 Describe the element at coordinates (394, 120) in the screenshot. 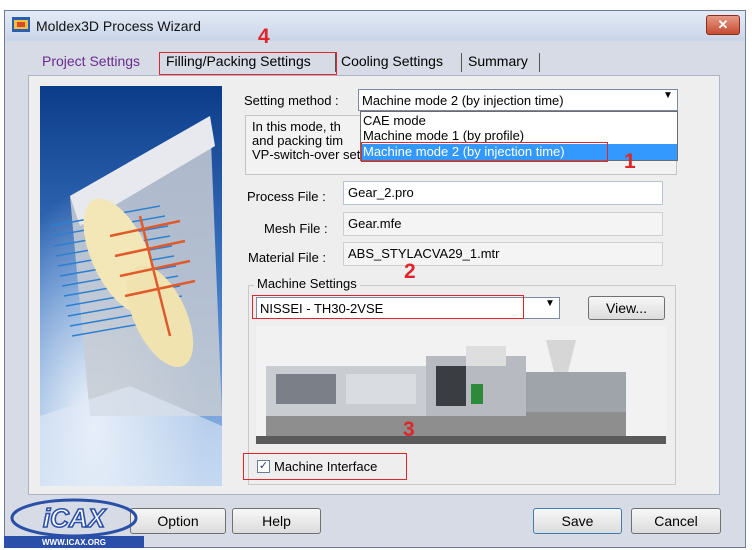

I see `option-cae-mode: CAE mode` at that location.